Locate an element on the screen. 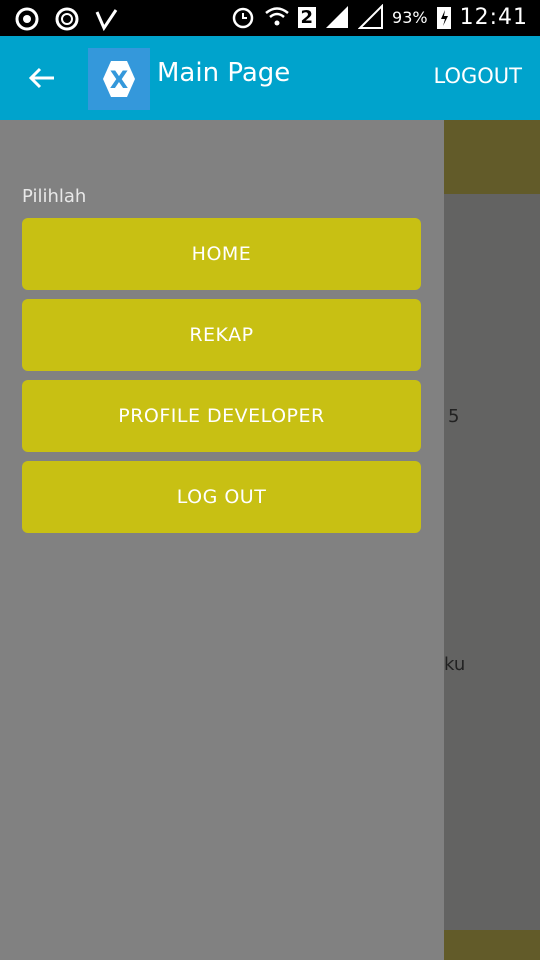 The image size is (540, 960). log-out-button: LOG OUT is located at coordinates (221, 497).